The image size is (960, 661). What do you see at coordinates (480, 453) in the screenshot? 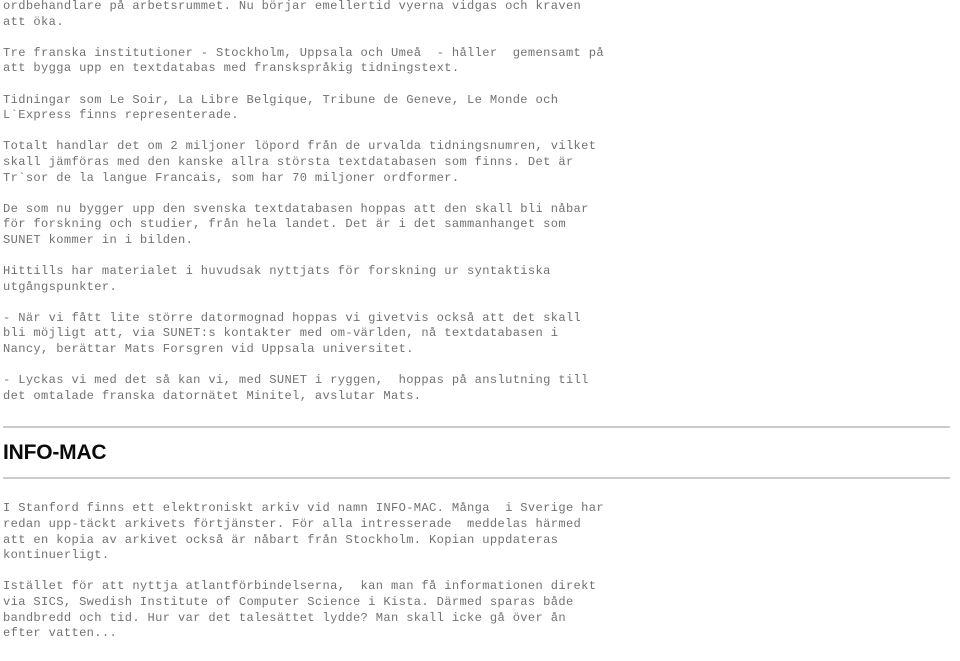
I see `section-heading-block: INFO-MAC` at bounding box center [480, 453].